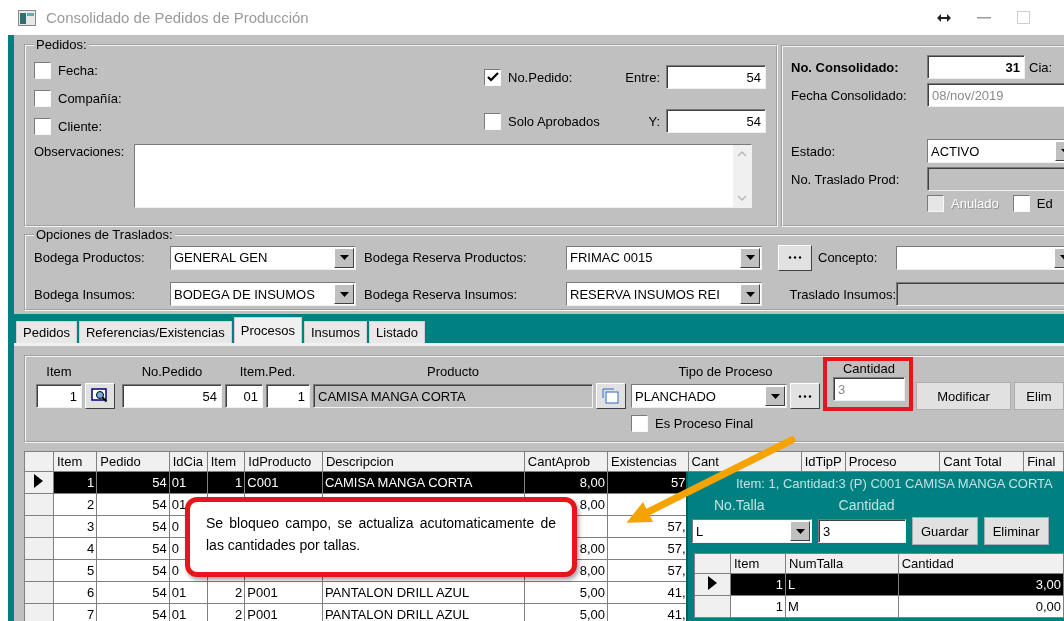  What do you see at coordinates (975, 203) in the screenshot?
I see `checkbox-label: Anulado` at bounding box center [975, 203].